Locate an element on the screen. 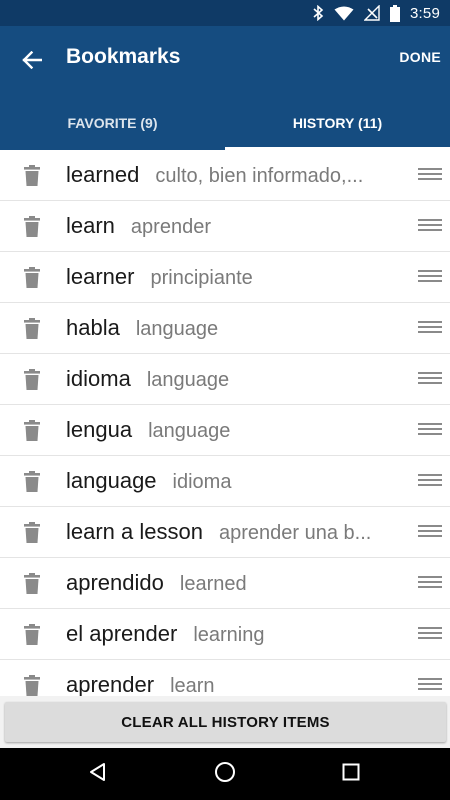 This screenshot has width=450, height=800. list-item-translation: principiante is located at coordinates (201, 278).